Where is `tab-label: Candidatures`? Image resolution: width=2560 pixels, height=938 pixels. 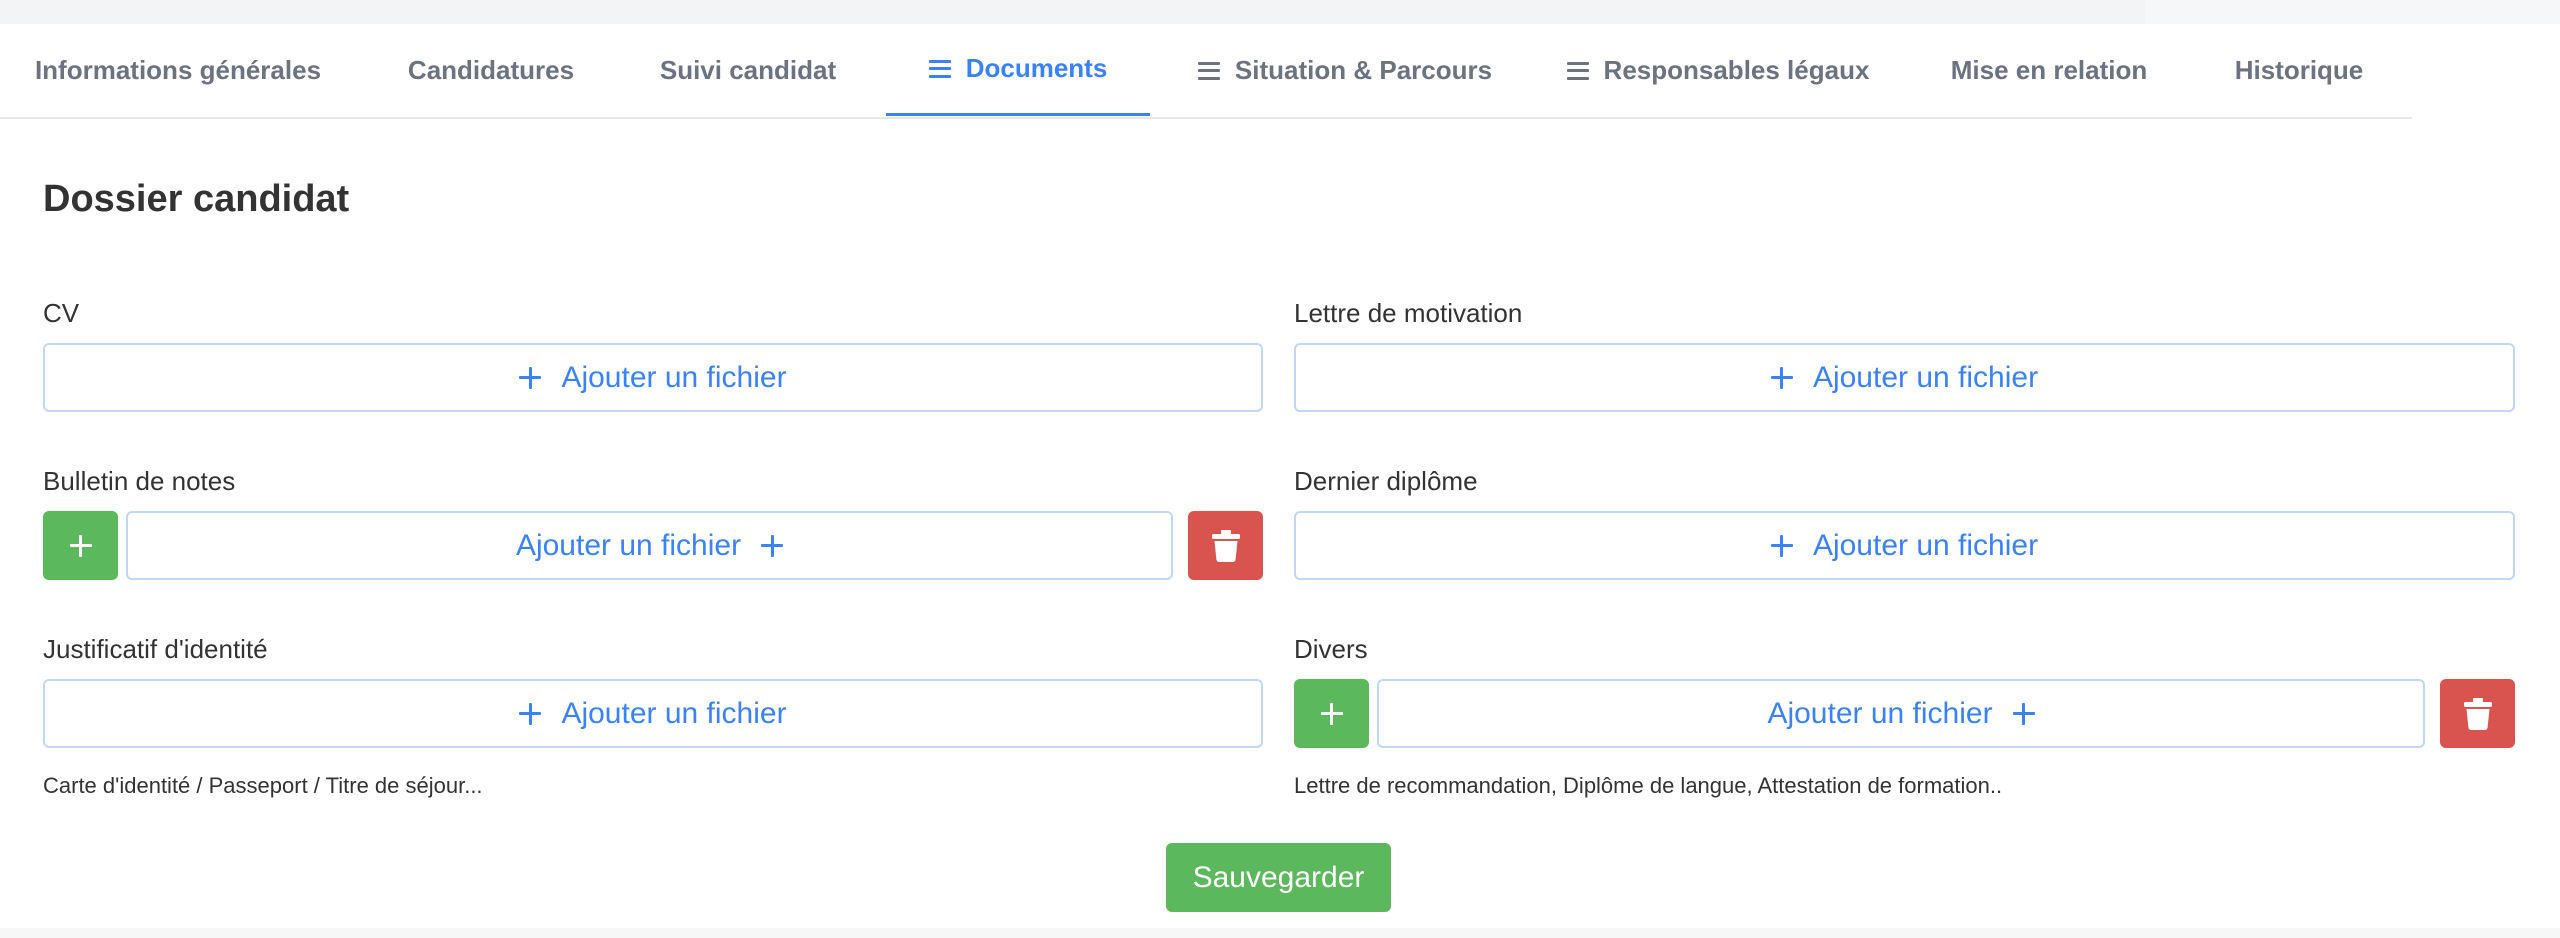
tab-label: Candidatures is located at coordinates (491, 70).